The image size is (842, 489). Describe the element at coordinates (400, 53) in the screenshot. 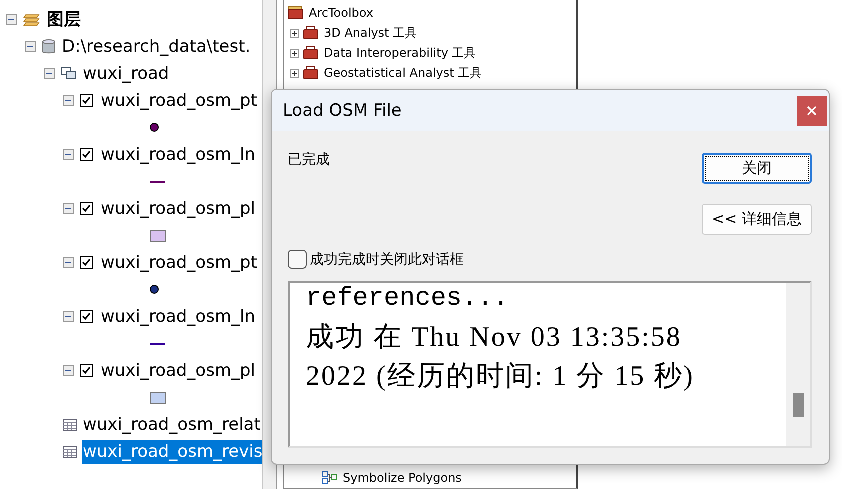

I see `toolbox-name: Data Interoperability 工具` at that location.